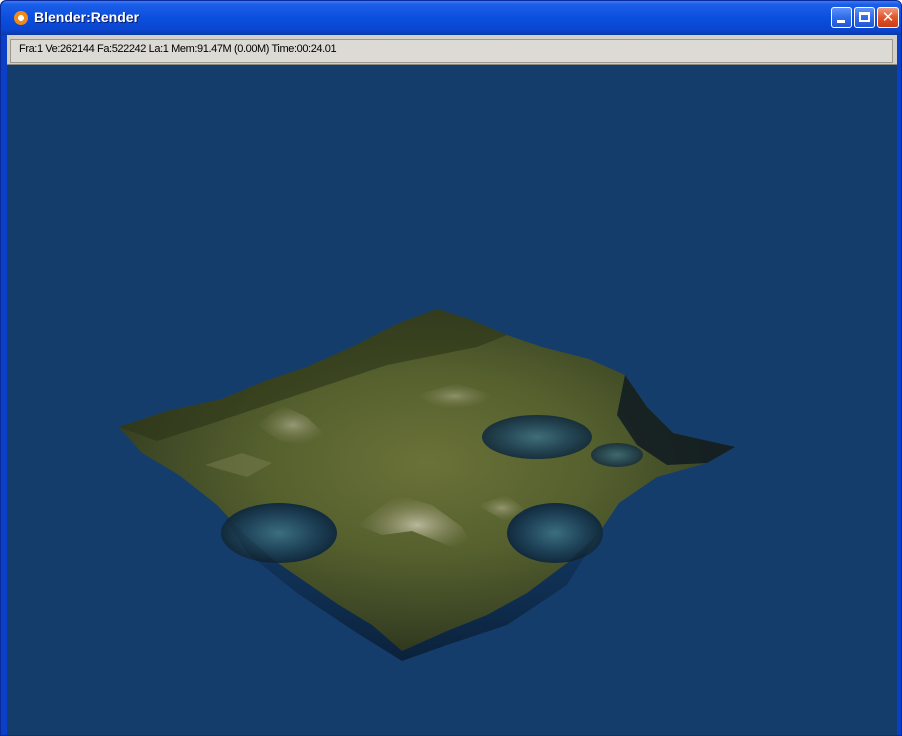 This screenshot has width=902, height=736. I want to click on lake-upper, so click(537, 437).